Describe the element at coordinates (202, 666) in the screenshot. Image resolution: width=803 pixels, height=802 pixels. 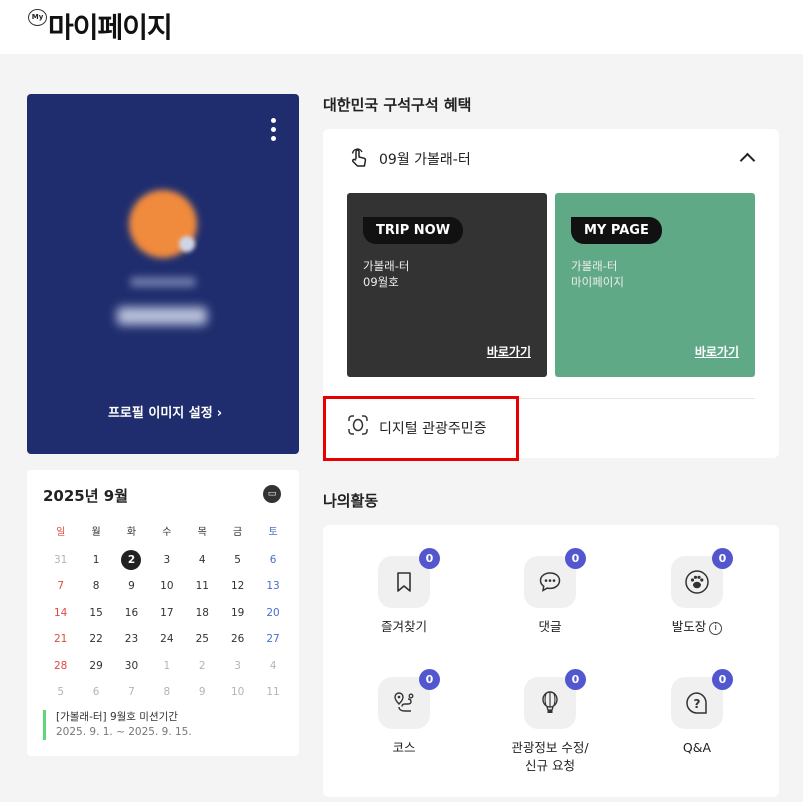
I see `calendar-day: 2` at that location.